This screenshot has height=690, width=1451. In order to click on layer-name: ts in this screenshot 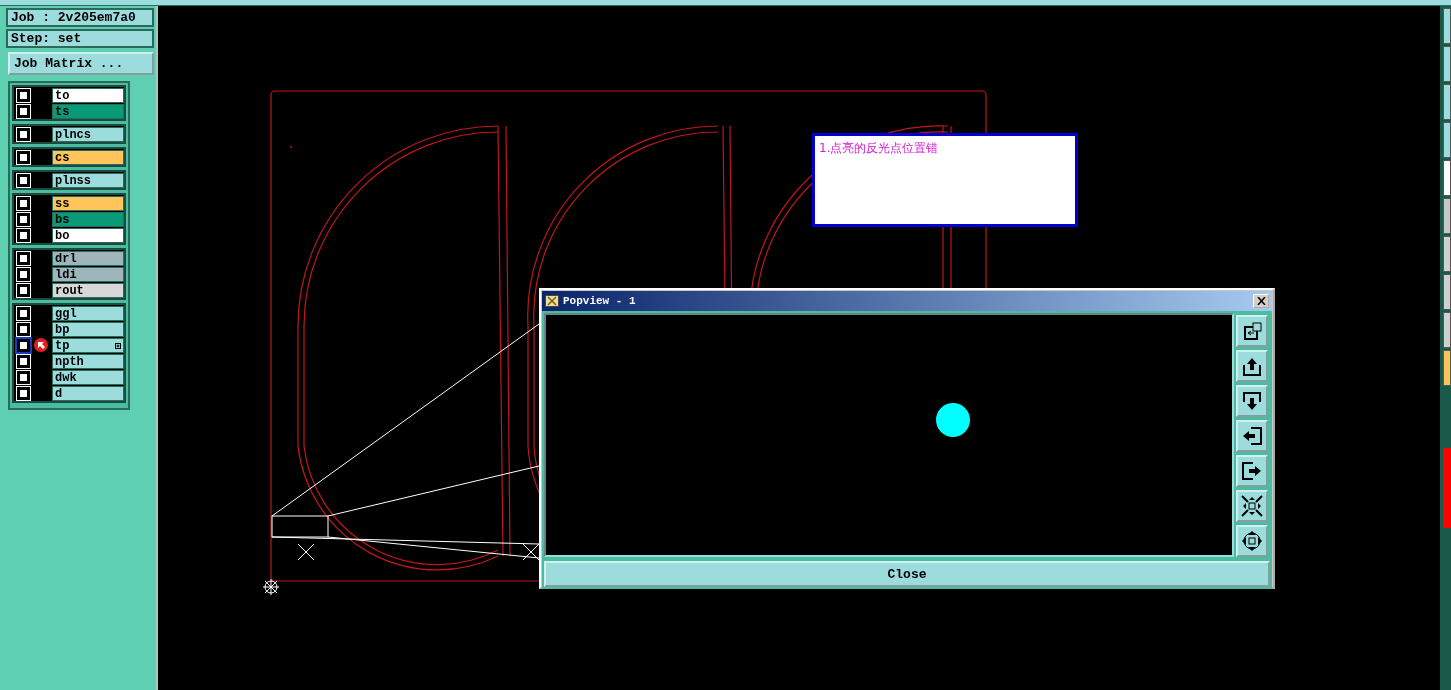, I will do `click(88, 111)`.